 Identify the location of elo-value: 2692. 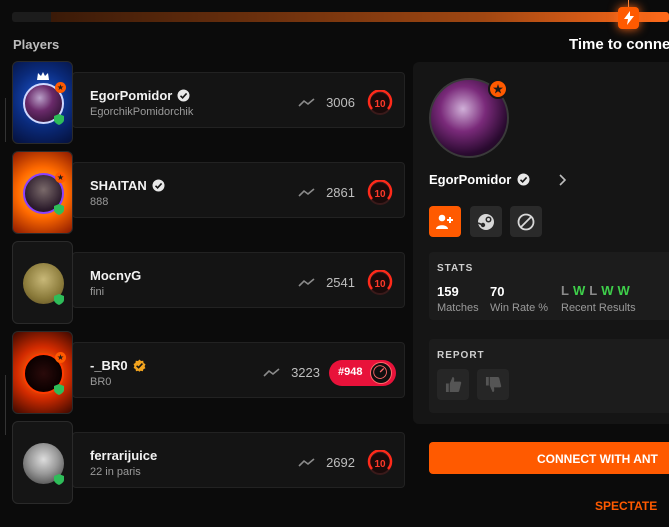
(340, 462).